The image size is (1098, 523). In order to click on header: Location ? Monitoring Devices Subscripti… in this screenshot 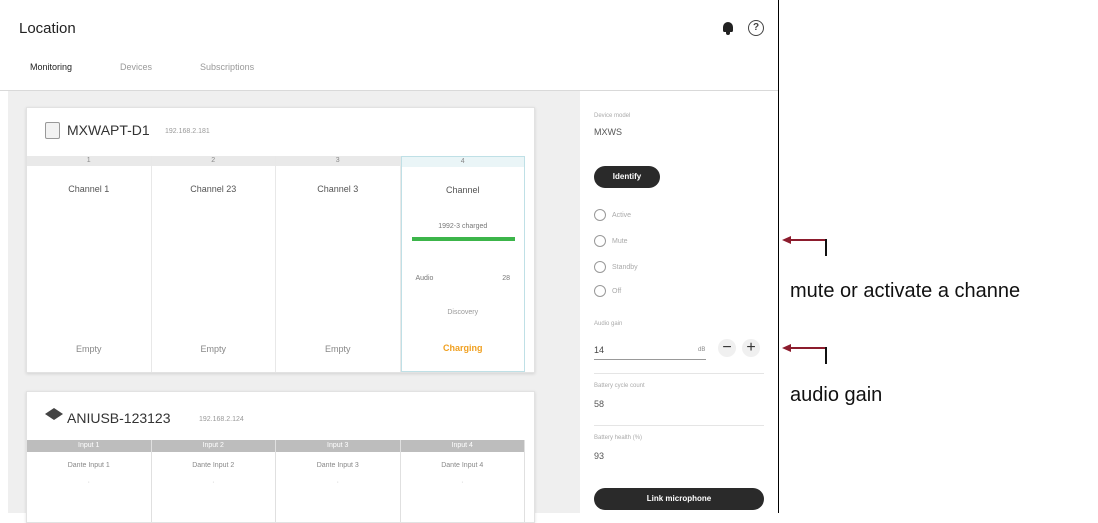, I will do `click(389, 49)`.